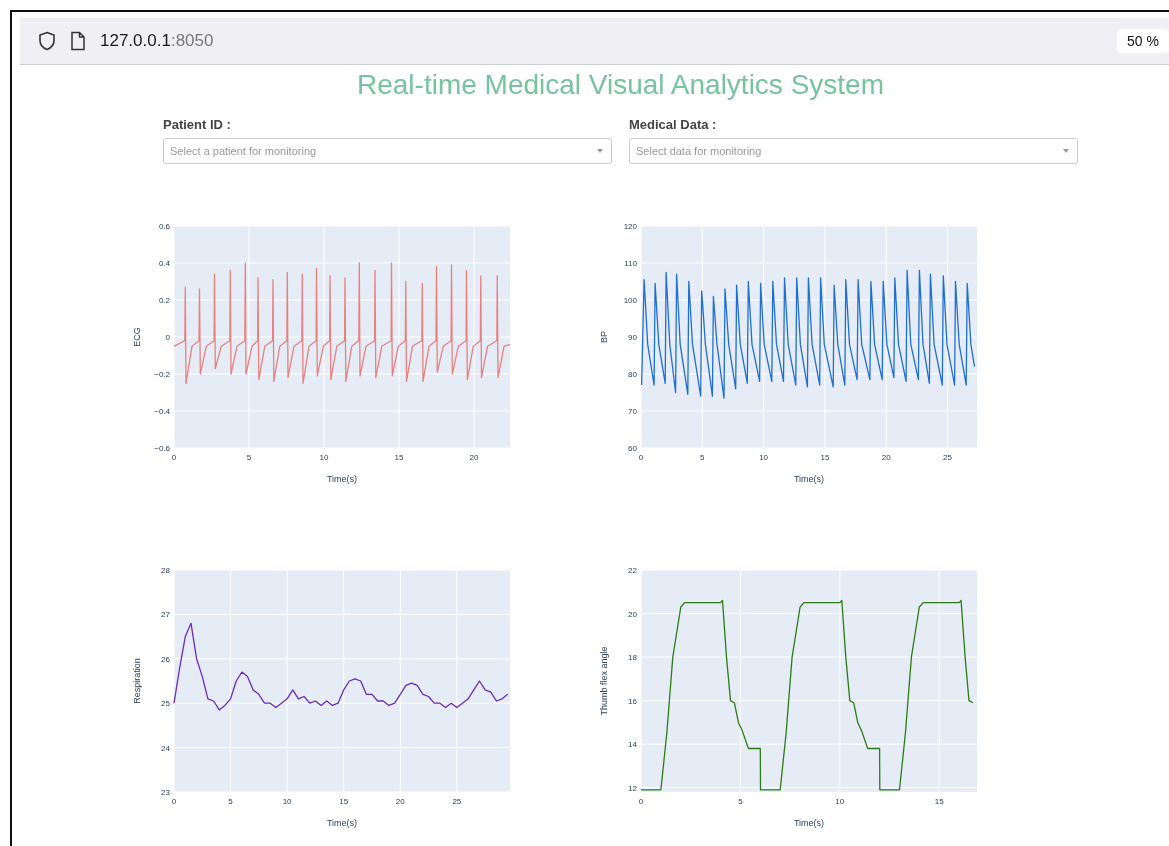  Describe the element at coordinates (630, 300) in the screenshot. I see `y-tick-label: 100` at that location.